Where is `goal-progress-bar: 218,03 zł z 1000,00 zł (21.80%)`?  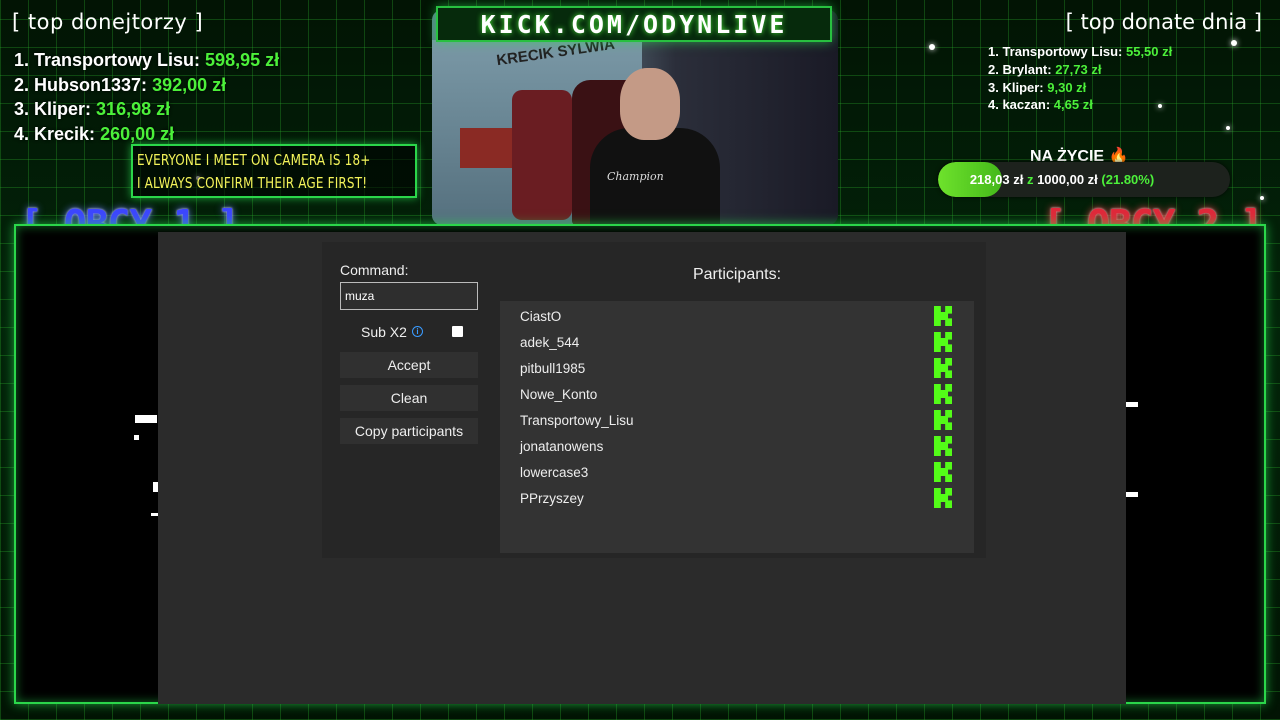
goal-progress-bar: 218,03 zł z 1000,00 zł (21.80%) is located at coordinates (1084, 179).